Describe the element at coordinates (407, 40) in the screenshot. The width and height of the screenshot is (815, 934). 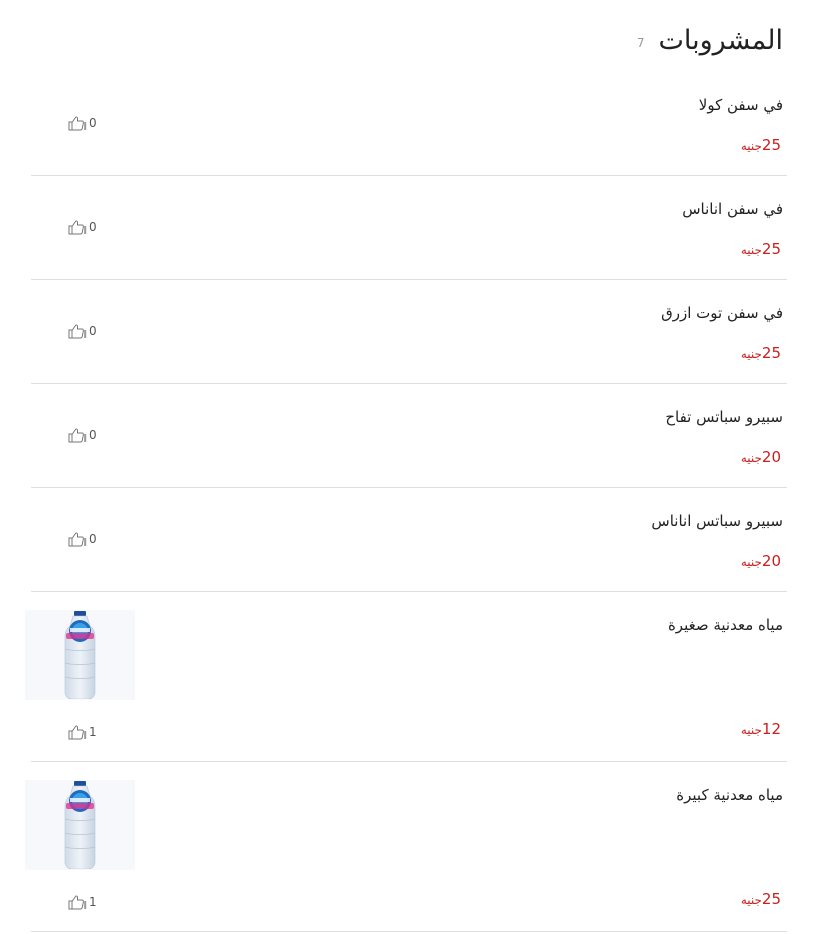
I see `category-header: المشروبات 7` at that location.